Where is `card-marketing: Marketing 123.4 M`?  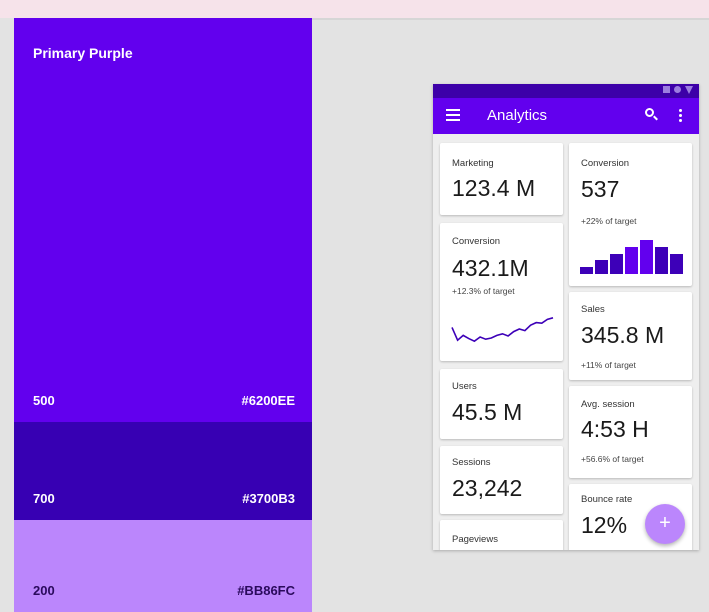 card-marketing: Marketing 123.4 M is located at coordinates (501, 179).